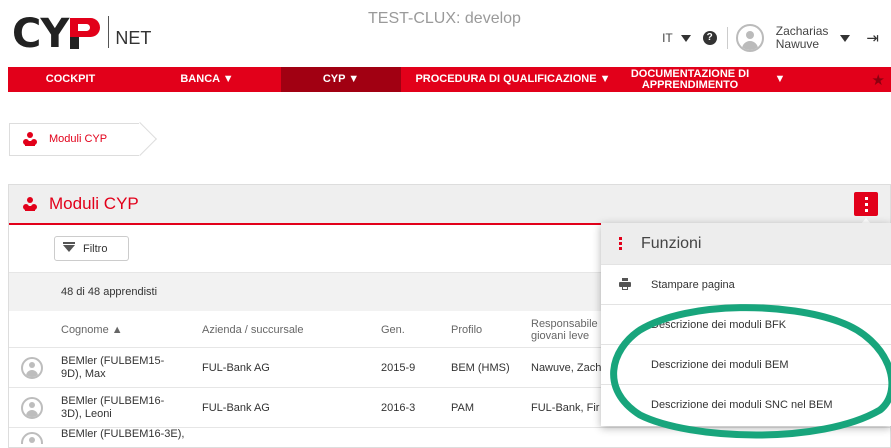 The image size is (891, 448). Describe the element at coordinates (398, 367) in the screenshot. I see `cell-gen: 2015-9` at that location.